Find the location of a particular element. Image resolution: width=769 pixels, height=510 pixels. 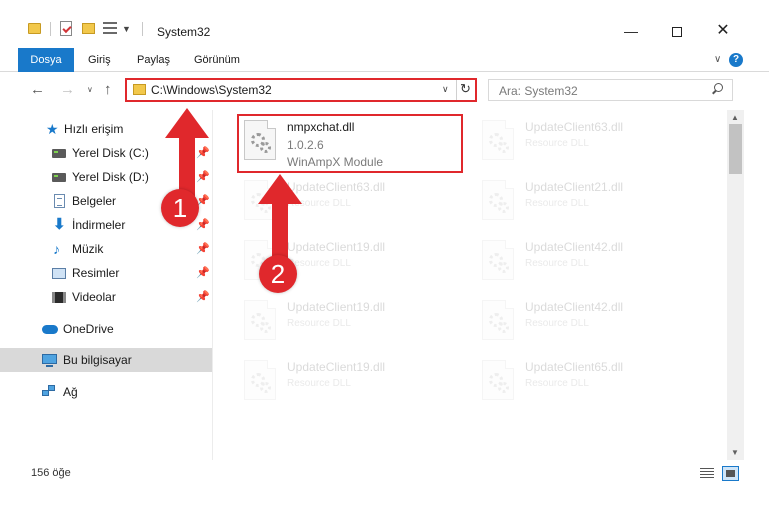

file-name: UpdateClient21.dll is located at coordinates (574, 187).